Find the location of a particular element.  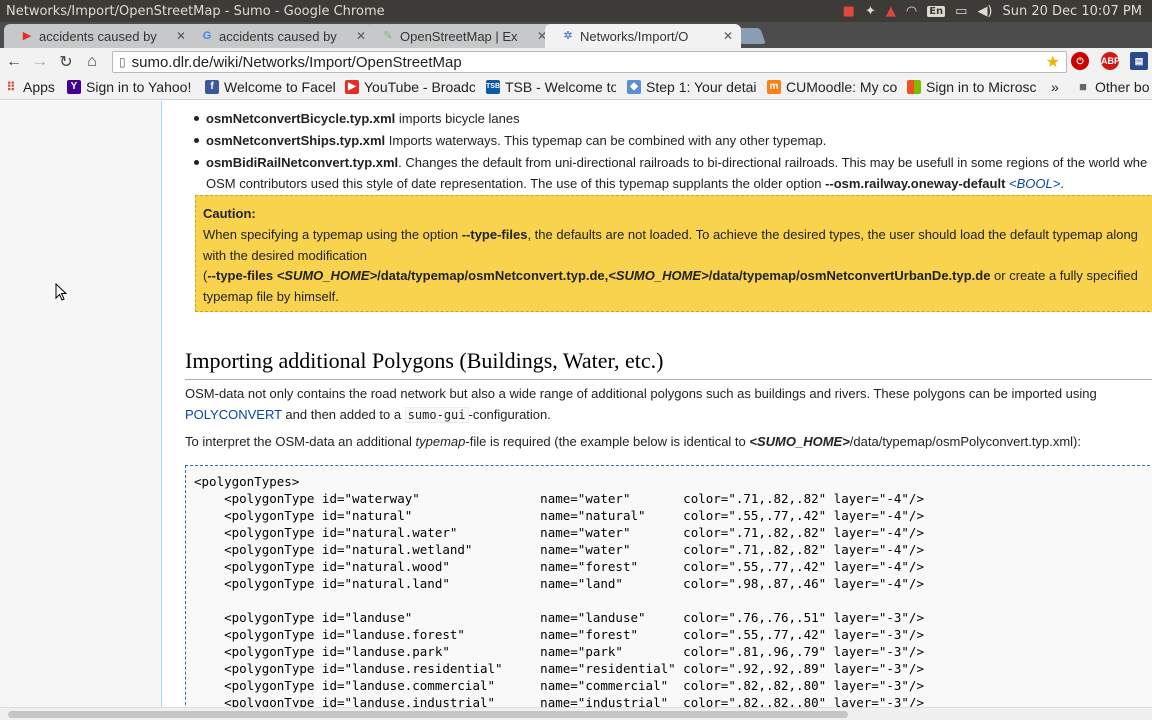

bookmark-step1: ◆ Step 1: Your detai is located at coordinates (692, 87).